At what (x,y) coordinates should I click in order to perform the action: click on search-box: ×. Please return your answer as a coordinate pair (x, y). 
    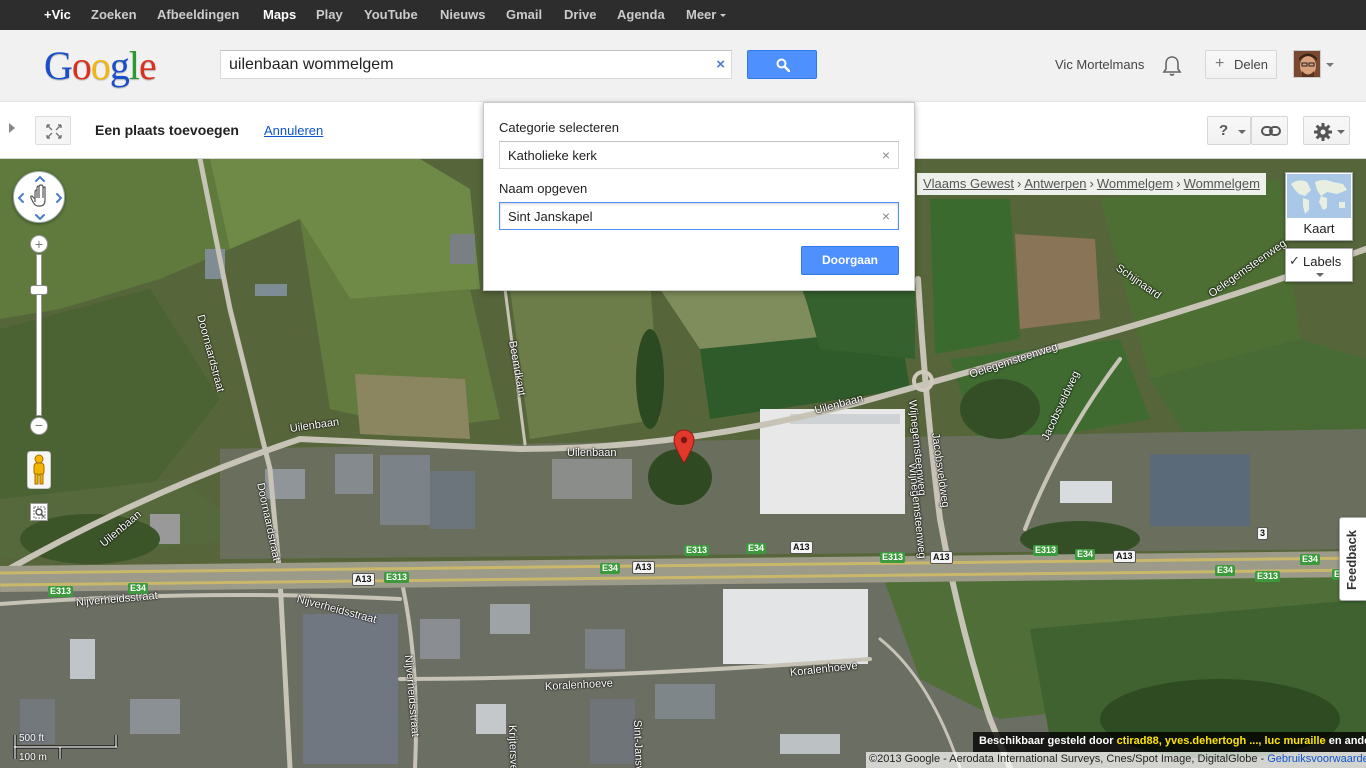
    Looking at the image, I should click on (476, 64).